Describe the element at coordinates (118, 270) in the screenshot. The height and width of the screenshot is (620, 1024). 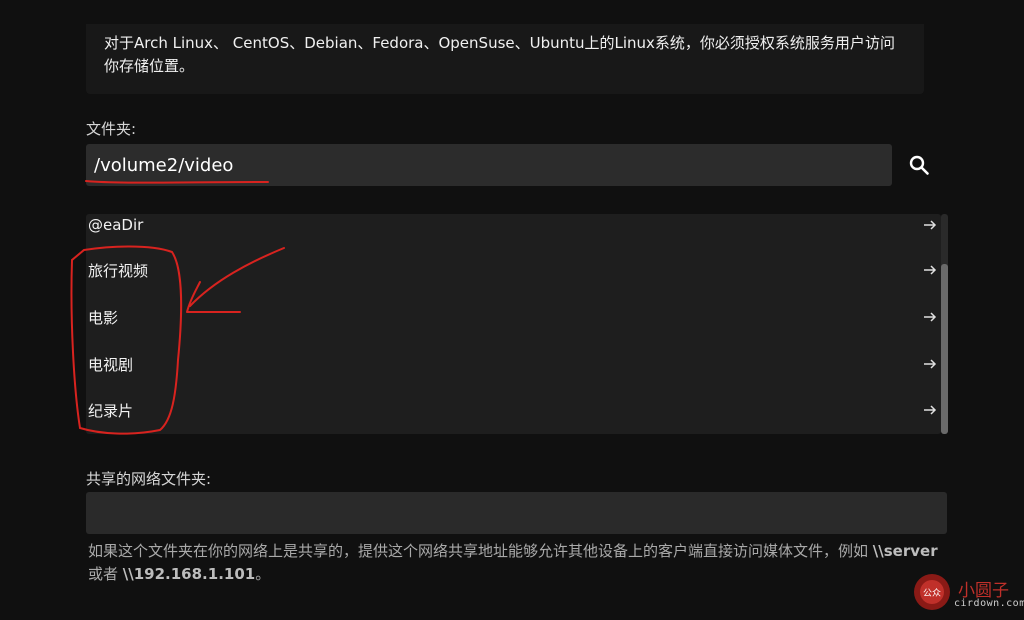
I see `folder-name: 旅行视频` at that location.